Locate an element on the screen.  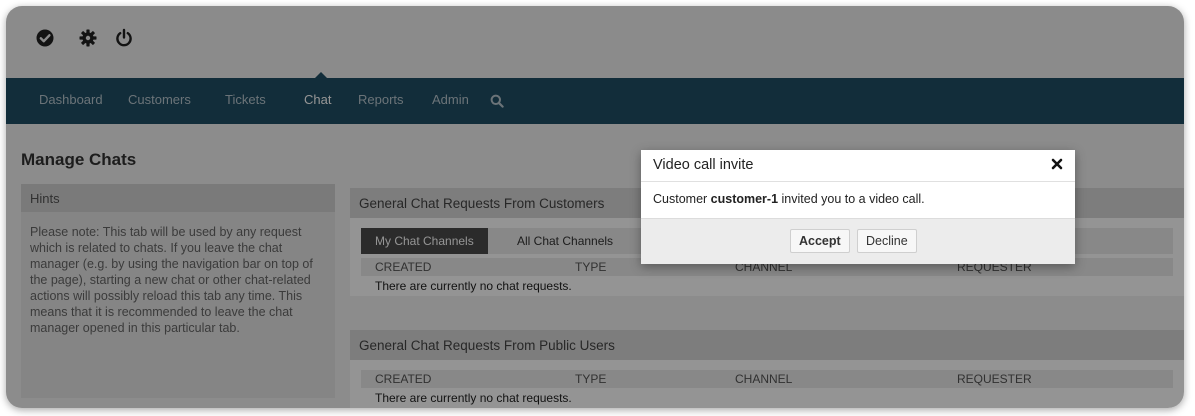
dialog-title: Video call invite is located at coordinates (703, 165).